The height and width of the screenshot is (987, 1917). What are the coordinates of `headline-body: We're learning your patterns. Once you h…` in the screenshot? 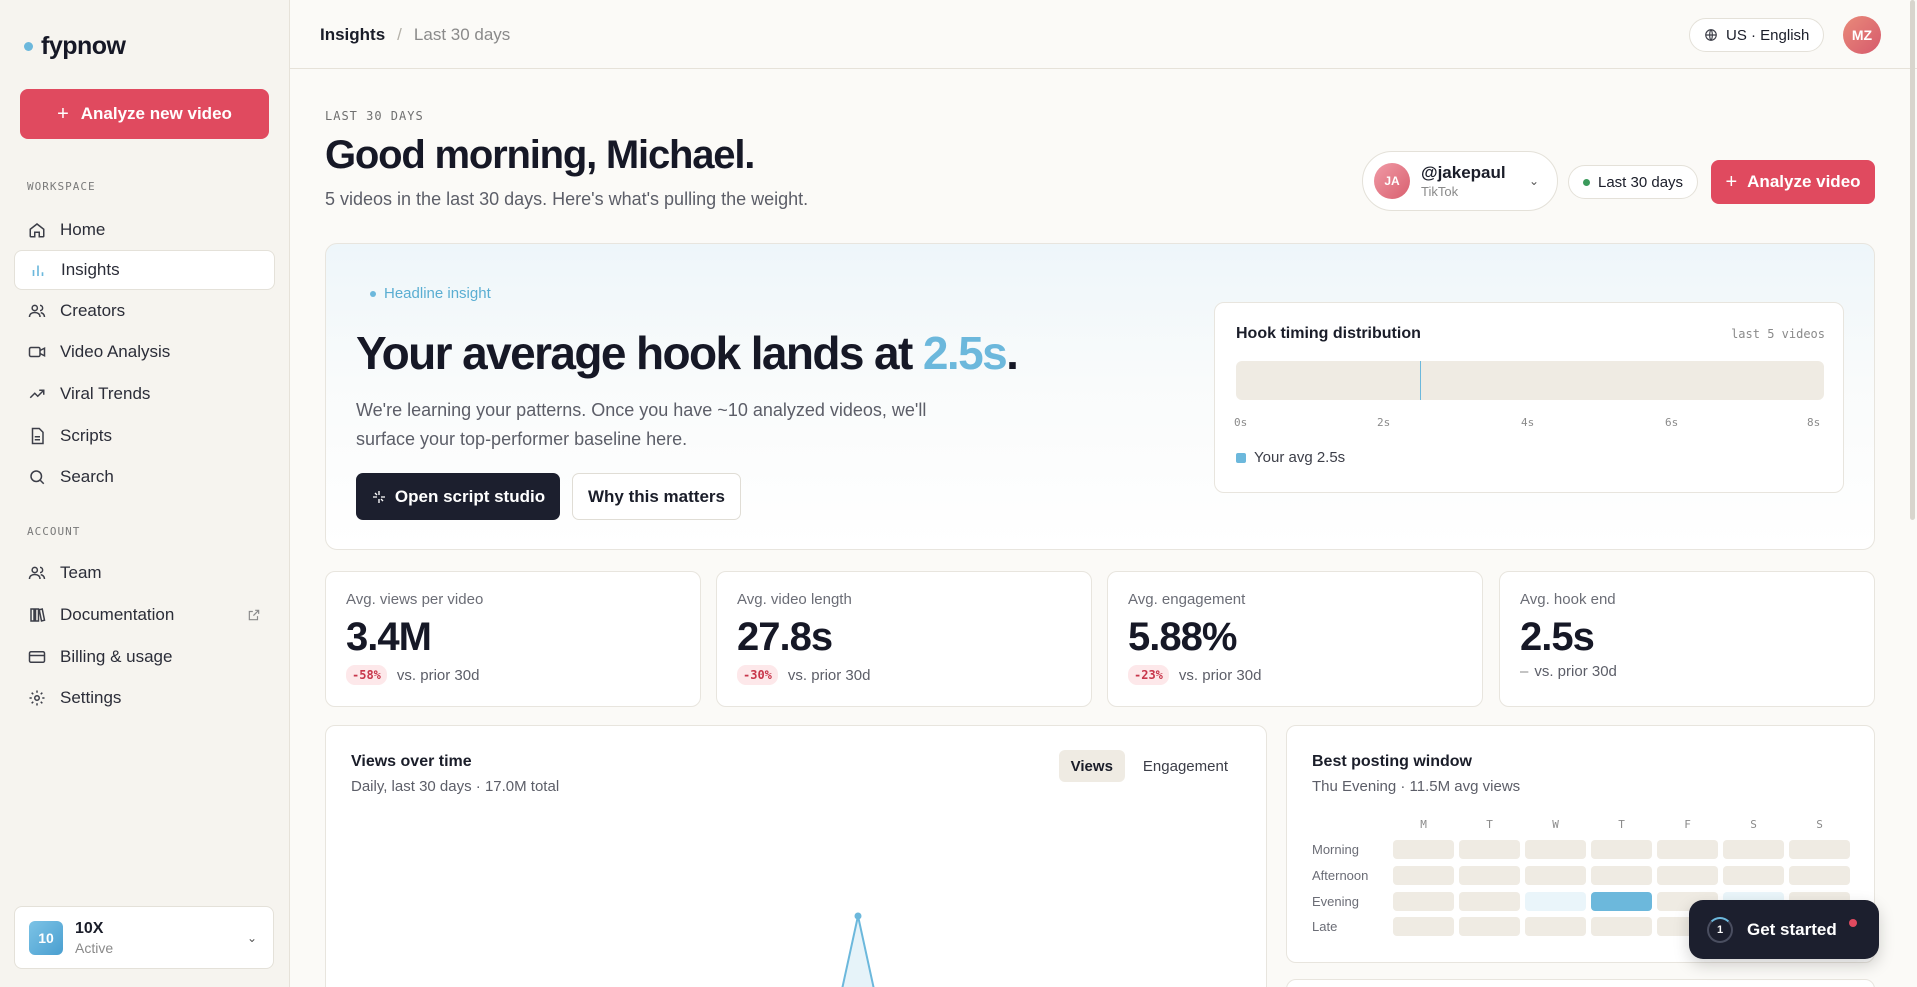 It's located at (641, 424).